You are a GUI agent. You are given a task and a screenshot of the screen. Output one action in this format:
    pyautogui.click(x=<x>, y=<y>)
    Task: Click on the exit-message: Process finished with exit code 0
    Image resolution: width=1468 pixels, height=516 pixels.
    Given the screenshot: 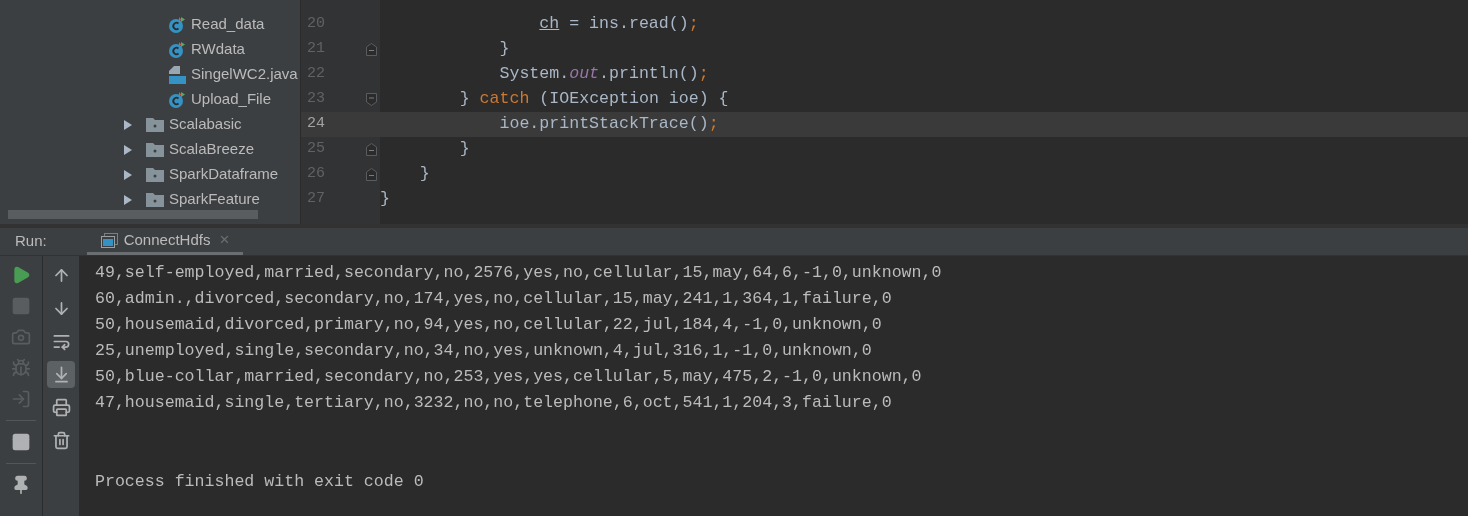 What is the action you would take?
    pyautogui.click(x=259, y=482)
    